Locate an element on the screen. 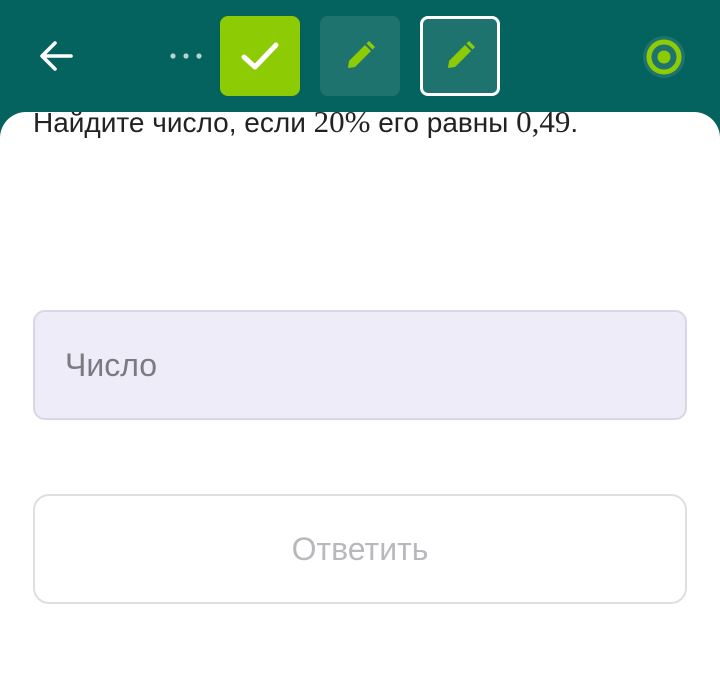  step-completed is located at coordinates (260, 56).